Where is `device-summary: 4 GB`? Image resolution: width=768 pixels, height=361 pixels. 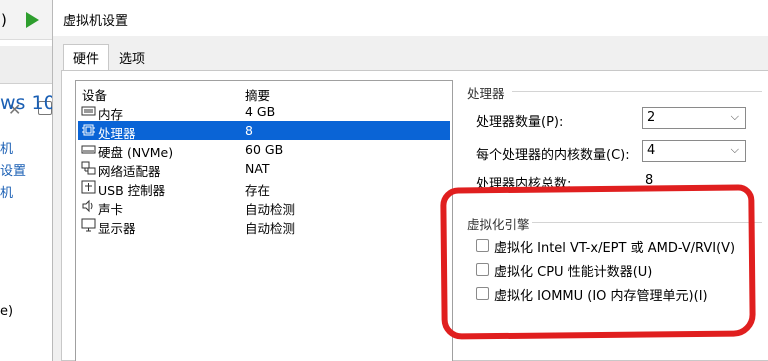
device-summary: 4 GB is located at coordinates (260, 111).